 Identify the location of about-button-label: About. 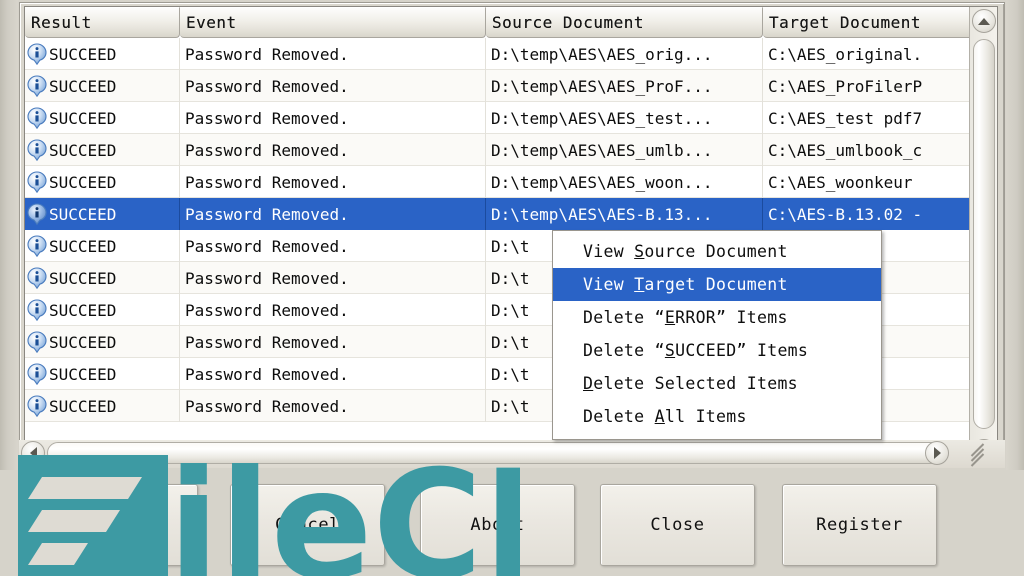
(497, 525).